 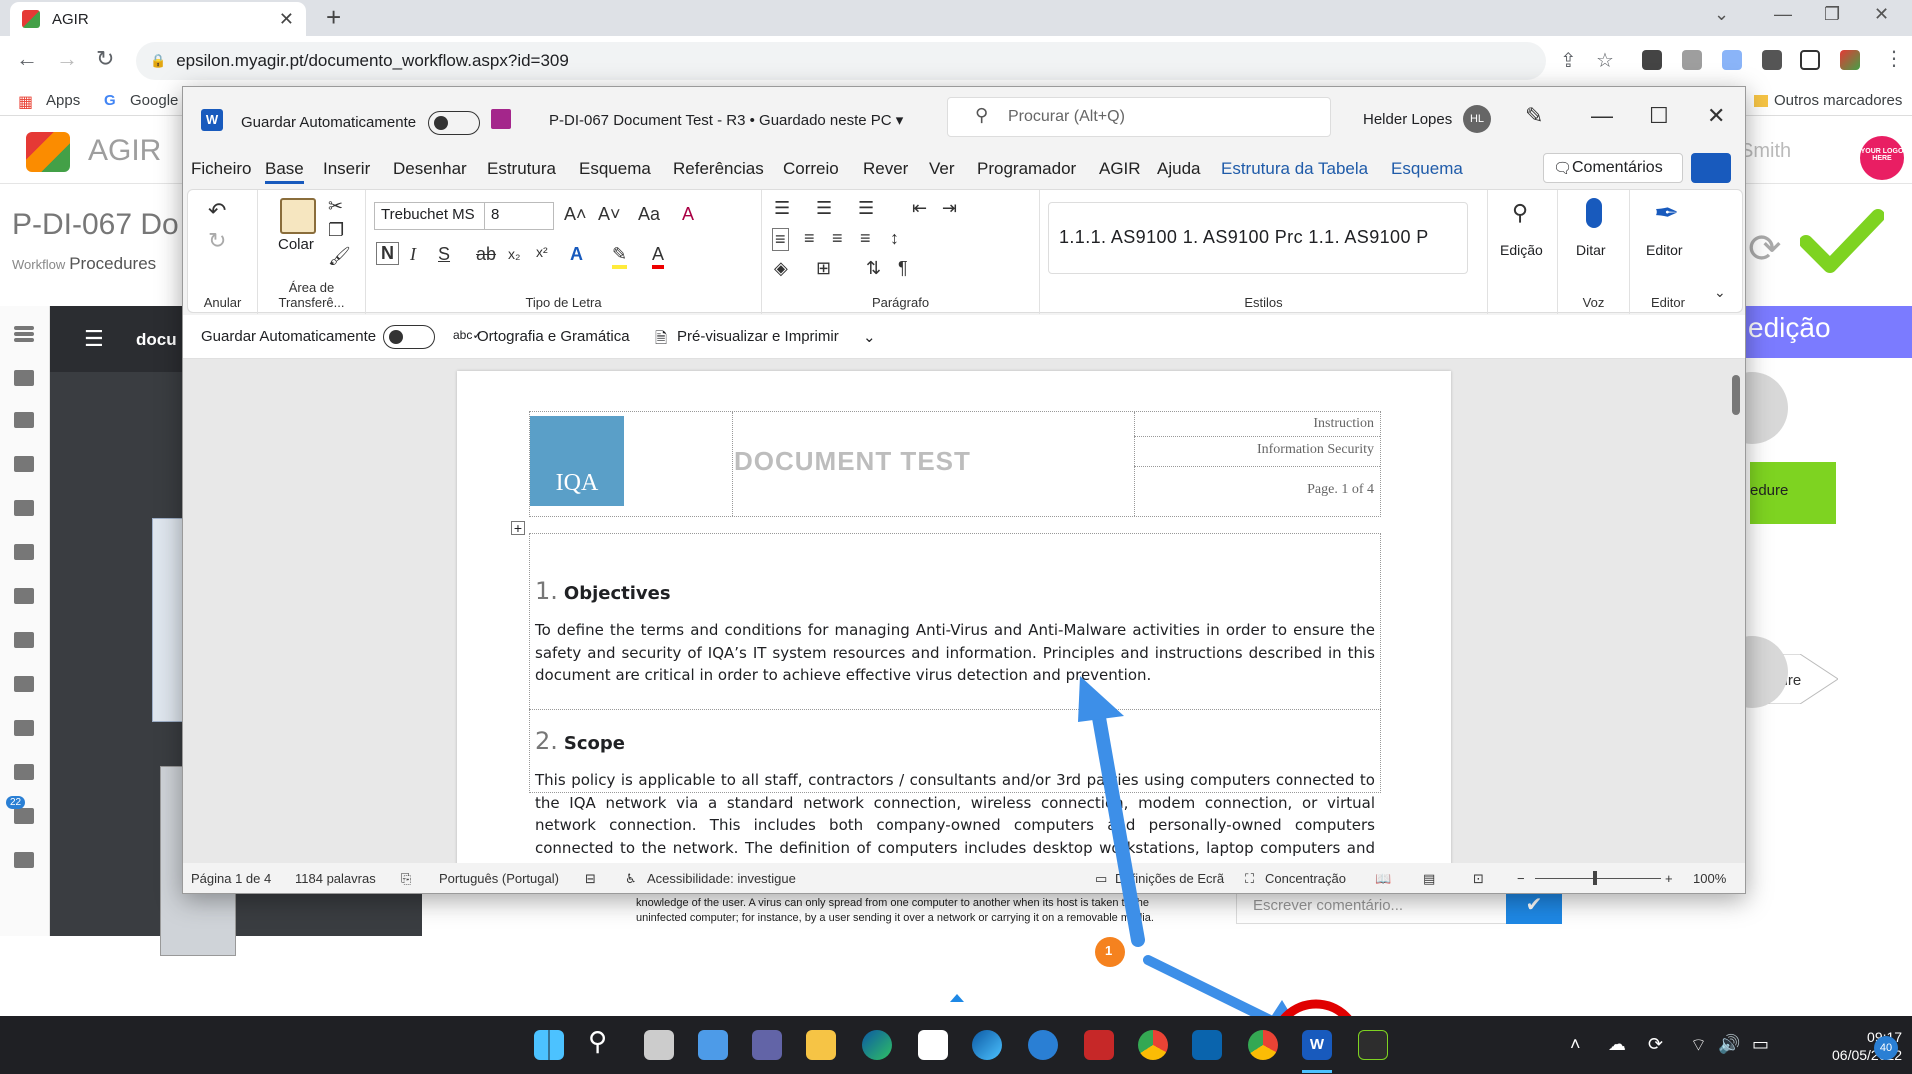 What do you see at coordinates (877, 1045) in the screenshot?
I see `edge-icon` at bounding box center [877, 1045].